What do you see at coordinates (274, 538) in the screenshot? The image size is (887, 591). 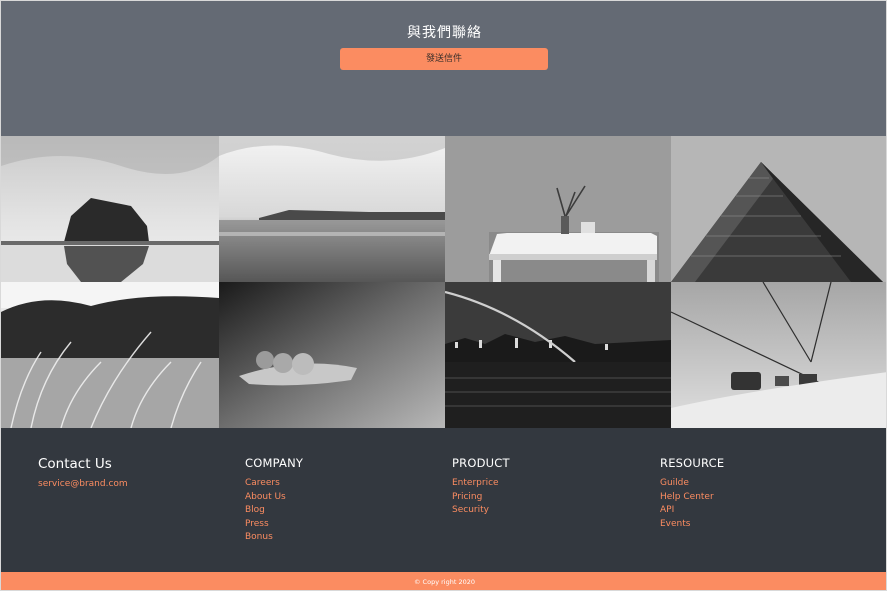 I see `footer-link-bonus: Bonus` at bounding box center [274, 538].